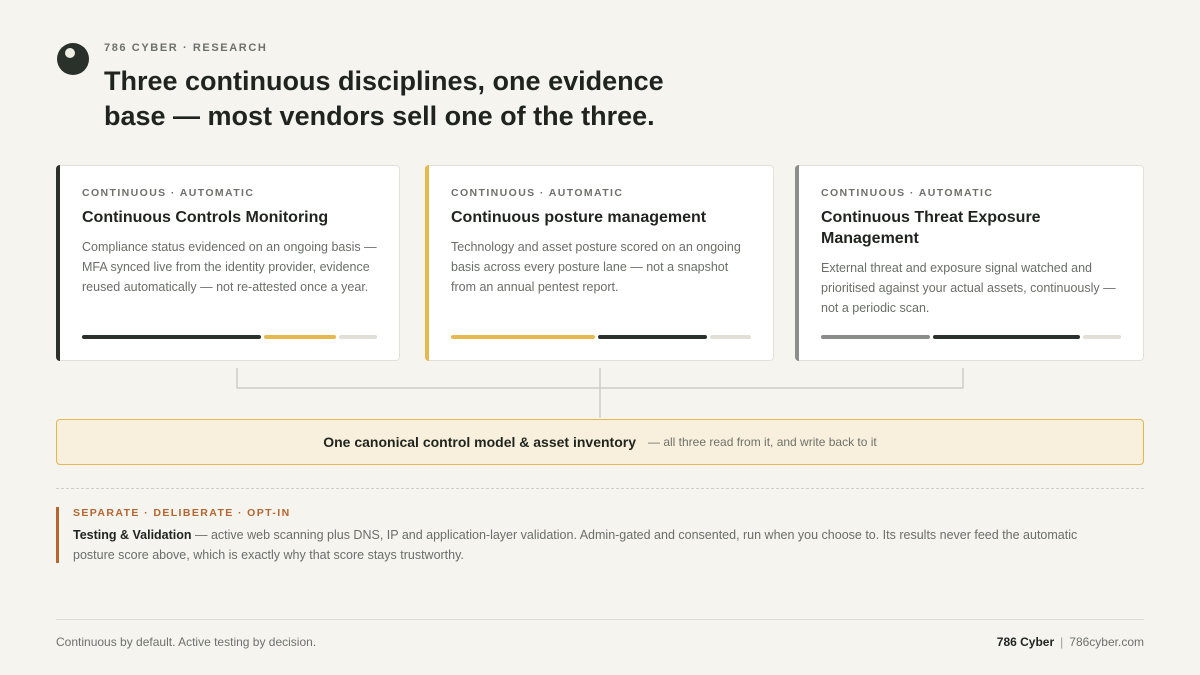  Describe the element at coordinates (1106, 642) in the screenshot. I see `footer-url: 786cyber.com` at that location.